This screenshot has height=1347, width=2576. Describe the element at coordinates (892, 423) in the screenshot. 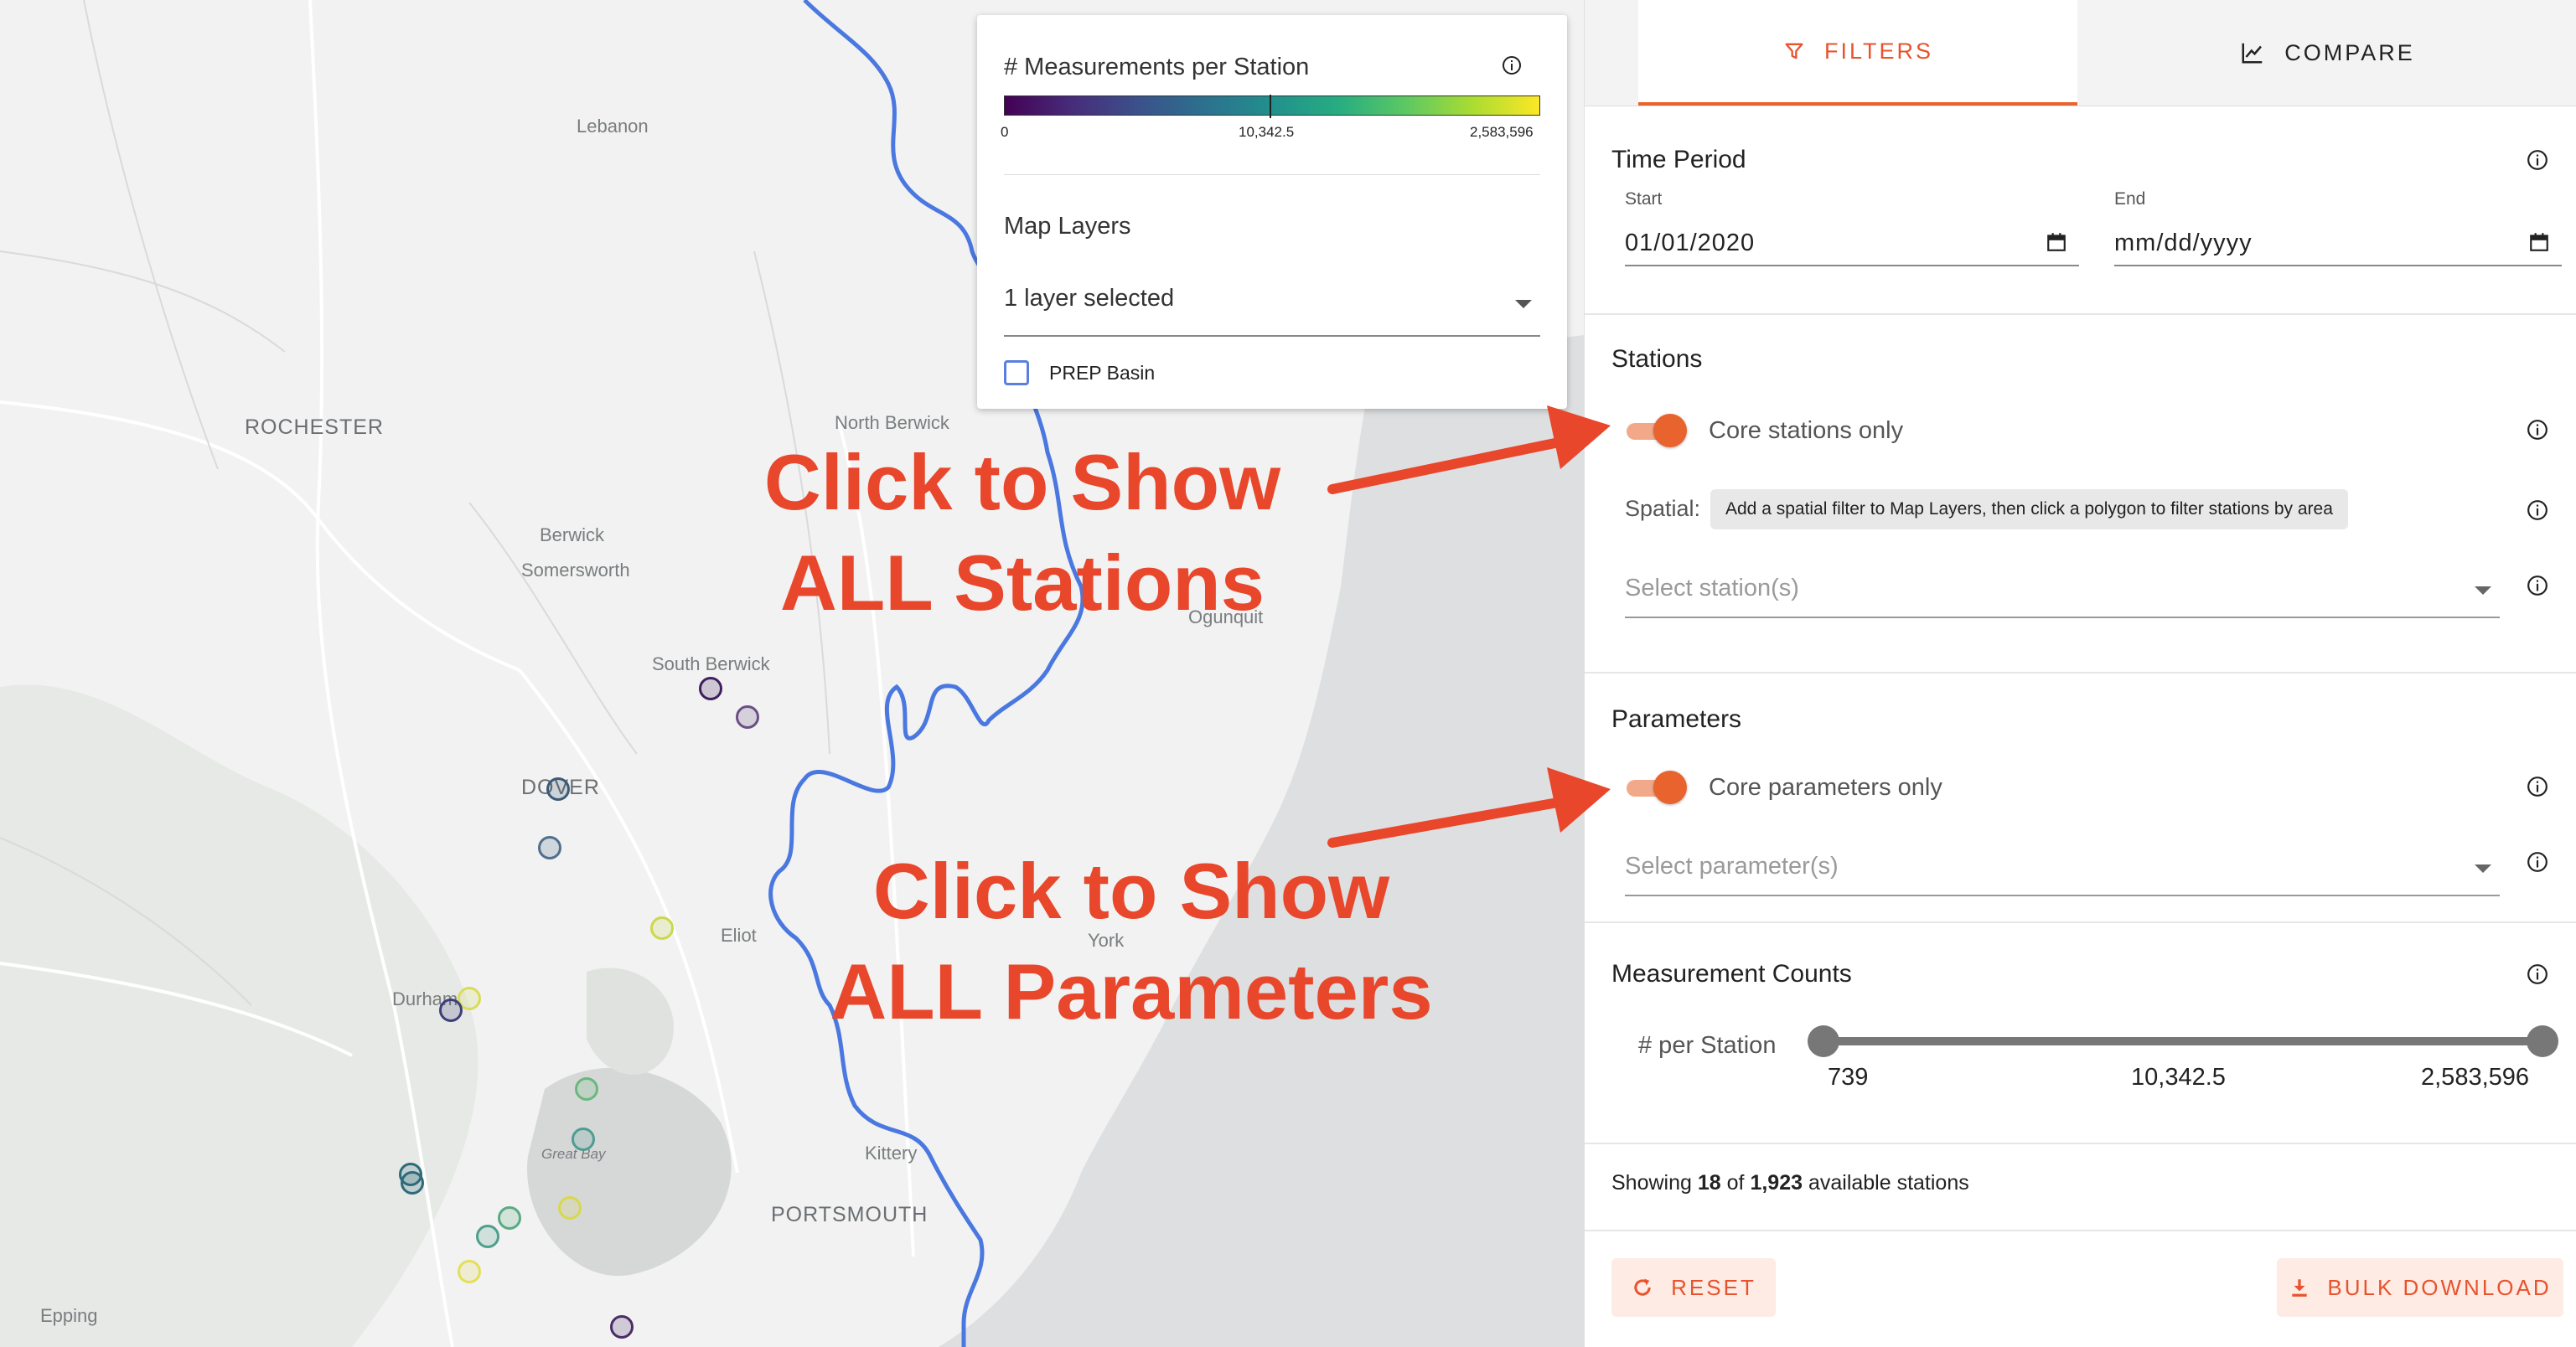

I see `place-label: North Berwick` at that location.